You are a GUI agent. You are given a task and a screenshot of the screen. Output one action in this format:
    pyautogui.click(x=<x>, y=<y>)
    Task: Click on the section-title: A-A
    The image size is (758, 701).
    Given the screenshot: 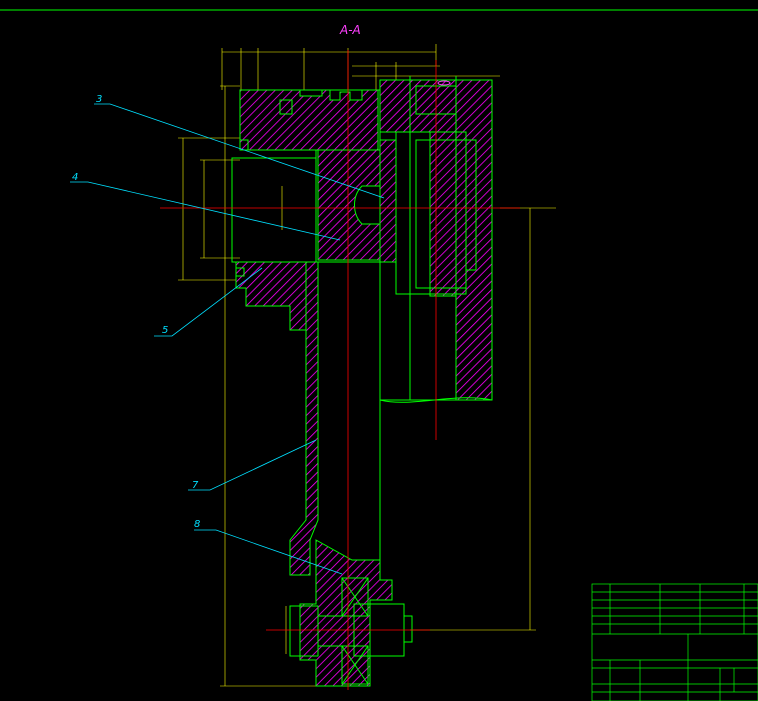 What is the action you would take?
    pyautogui.click(x=350, y=30)
    